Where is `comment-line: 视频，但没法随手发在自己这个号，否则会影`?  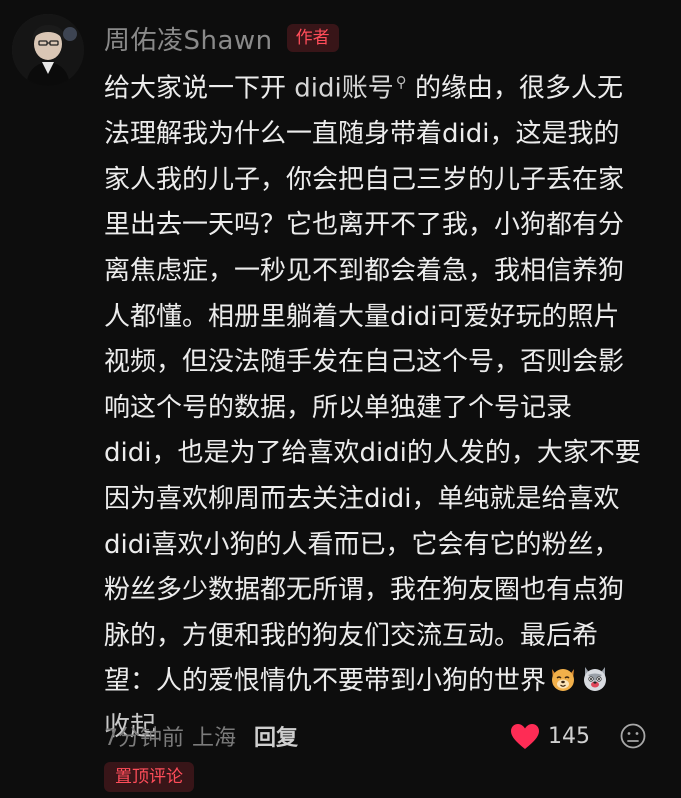 comment-line: 视频，但没法随手发在自己这个号，否则会影 is located at coordinates (364, 362).